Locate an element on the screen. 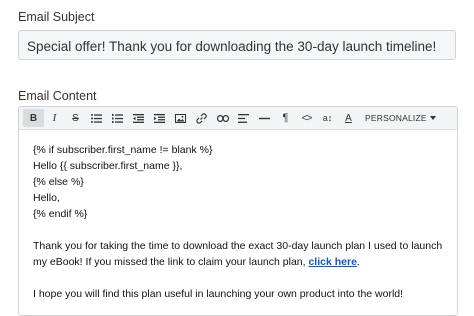 Image resolution: width=474 pixels, height=316 pixels. personalize-dropdown: PERSONALIZE is located at coordinates (400, 118).